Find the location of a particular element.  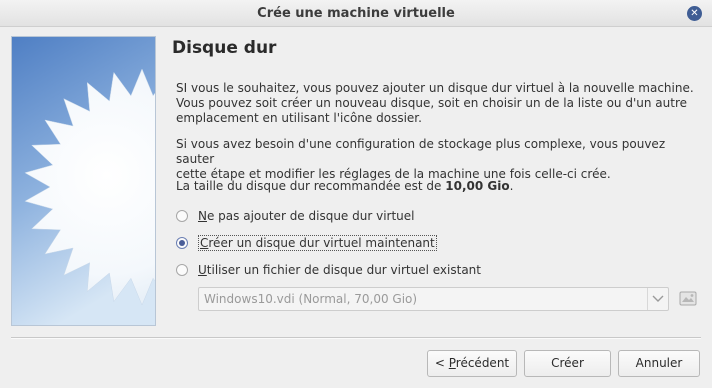

option-no-disk: Ne pas ajouter de disque dur virtuel is located at coordinates (295, 216).